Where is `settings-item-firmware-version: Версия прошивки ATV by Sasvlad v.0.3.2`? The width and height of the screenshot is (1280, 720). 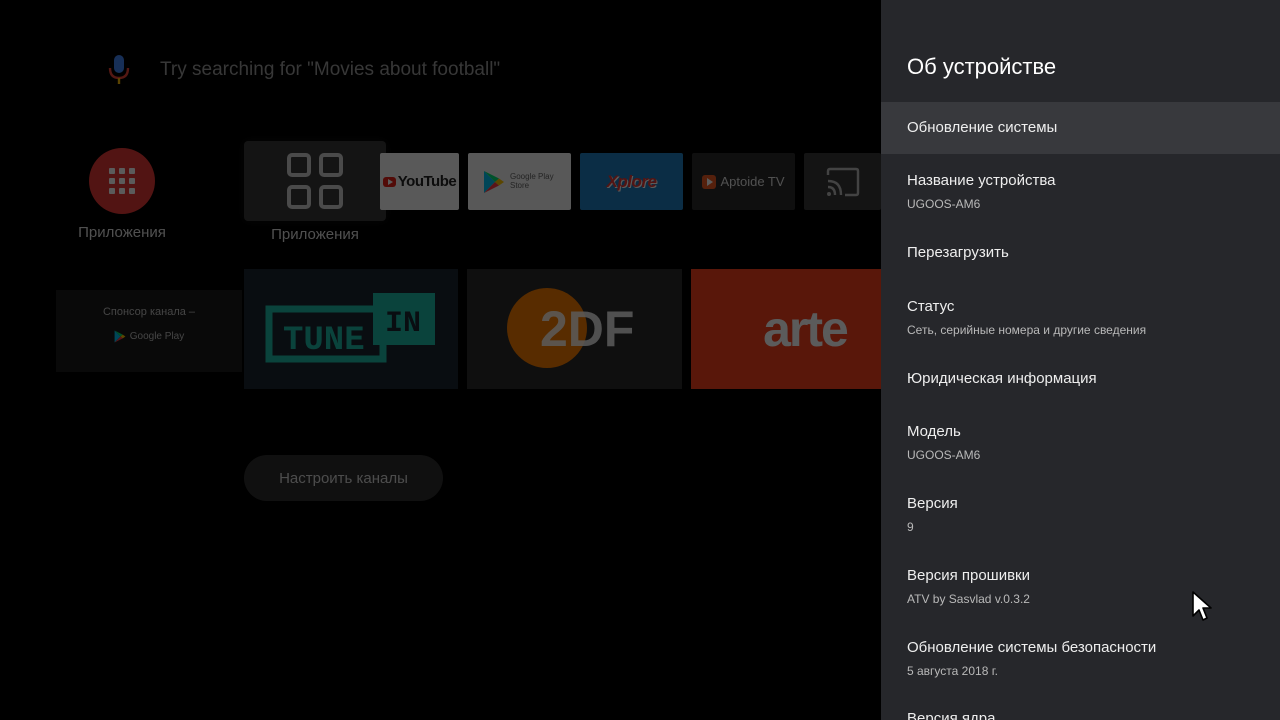
settings-item-firmware-version: Версия прошивки ATV by Sasvlad v.0.3.2 is located at coordinates (1080, 586).